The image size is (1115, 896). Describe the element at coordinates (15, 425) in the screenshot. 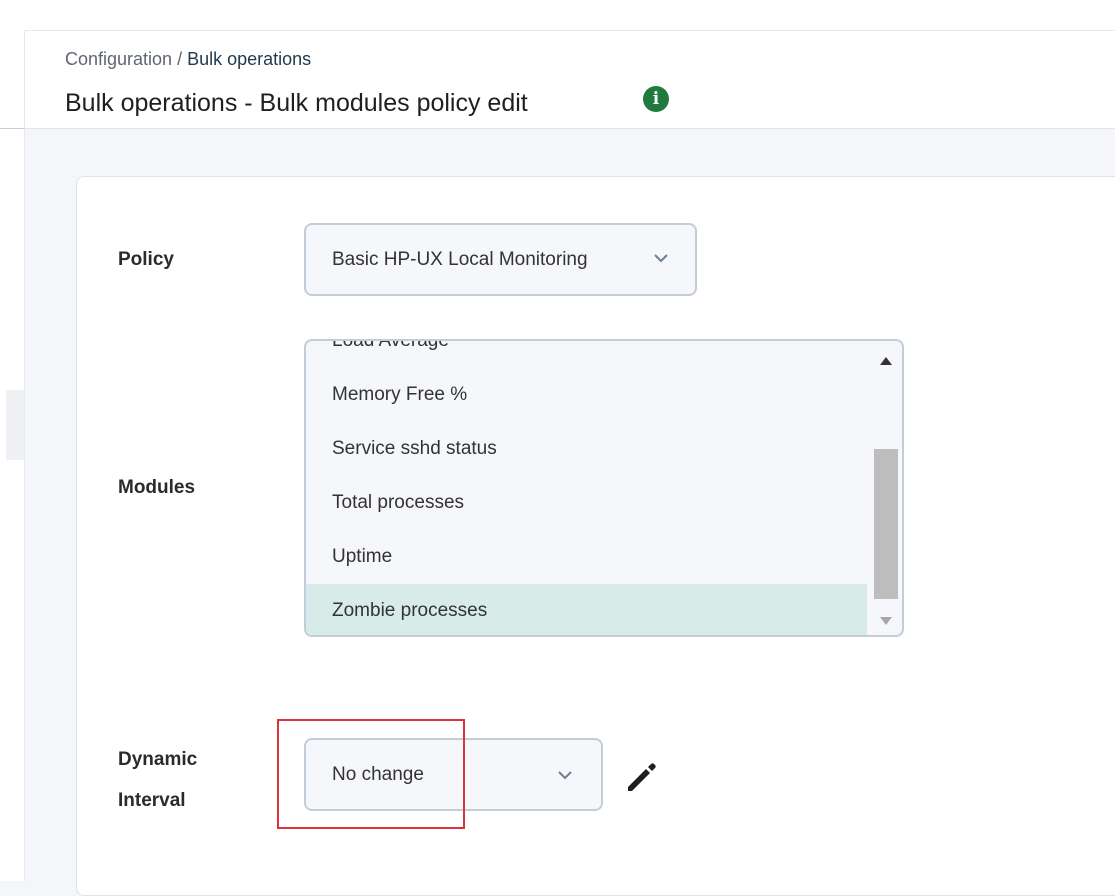

I see `sidebar-item-stub` at that location.